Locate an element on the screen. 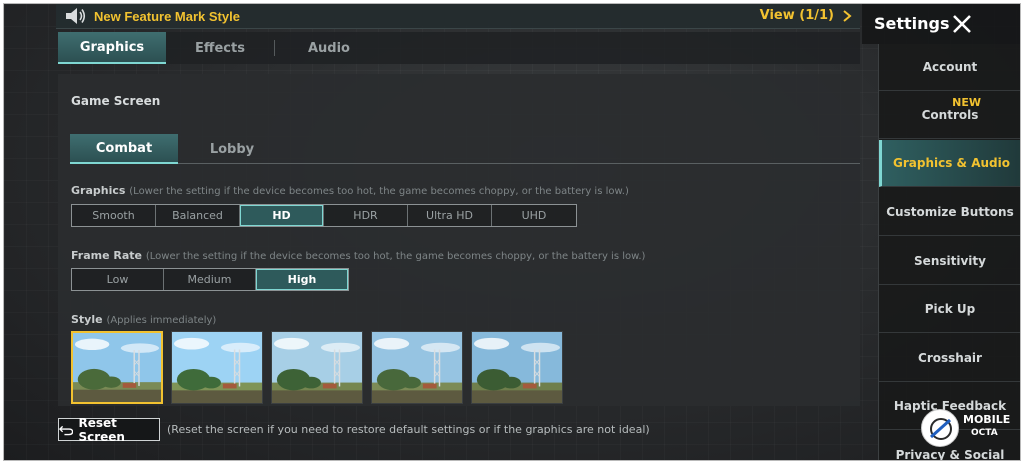  frame-rate-option-low: Low is located at coordinates (118, 279).